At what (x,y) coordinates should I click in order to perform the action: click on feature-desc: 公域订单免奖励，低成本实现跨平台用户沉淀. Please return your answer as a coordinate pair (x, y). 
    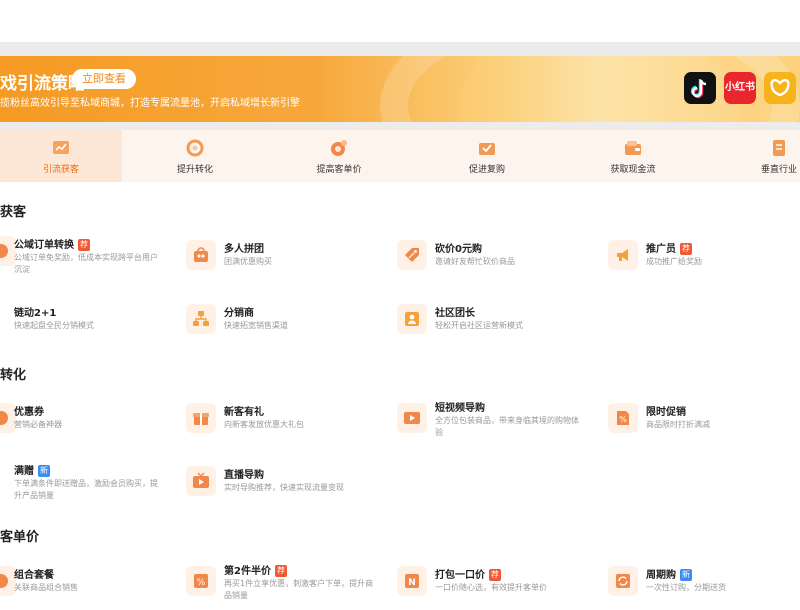
    Looking at the image, I should click on (86, 263).